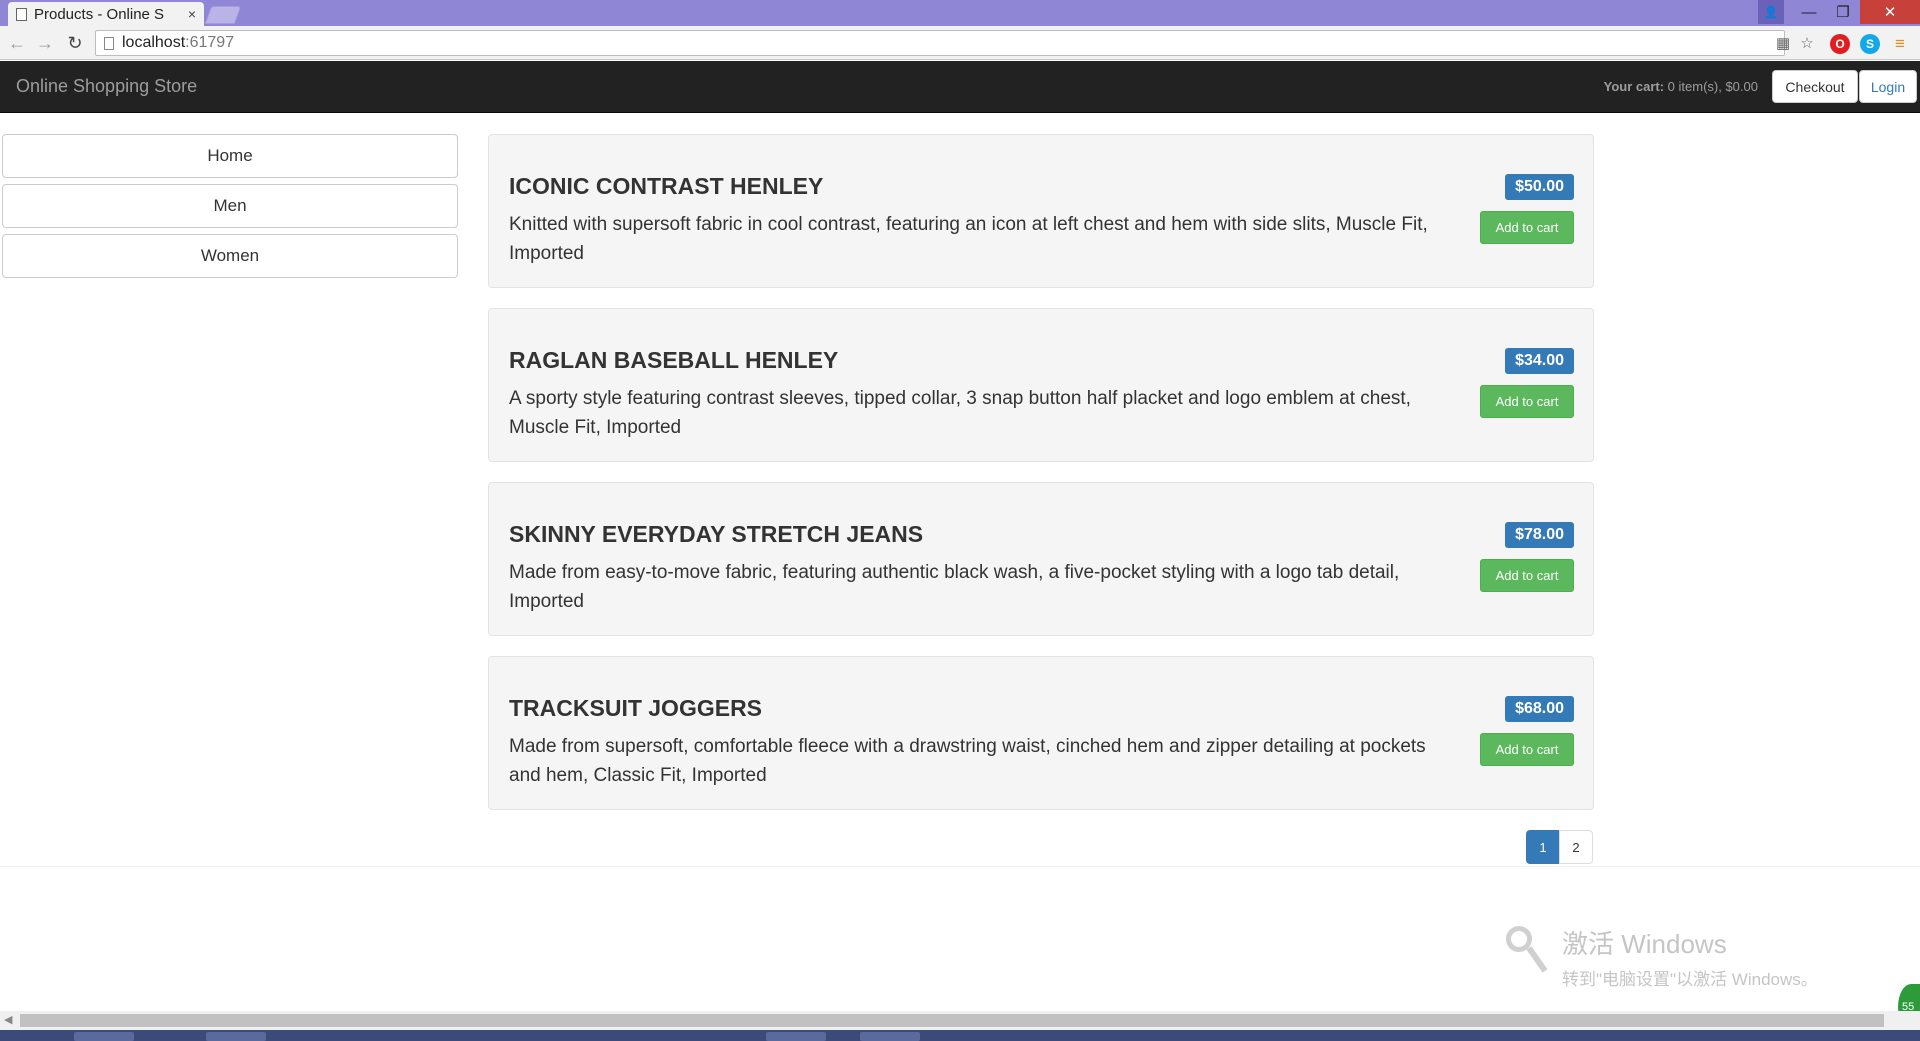 The height and width of the screenshot is (1041, 1920). I want to click on scroll-left-icon: ◀, so click(8, 1019).